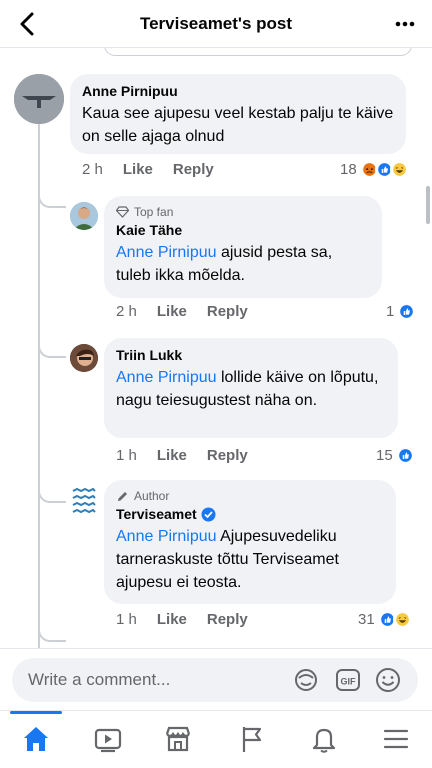 This screenshot has height=768, width=432. I want to click on svg-text: GIF, so click(349, 682).